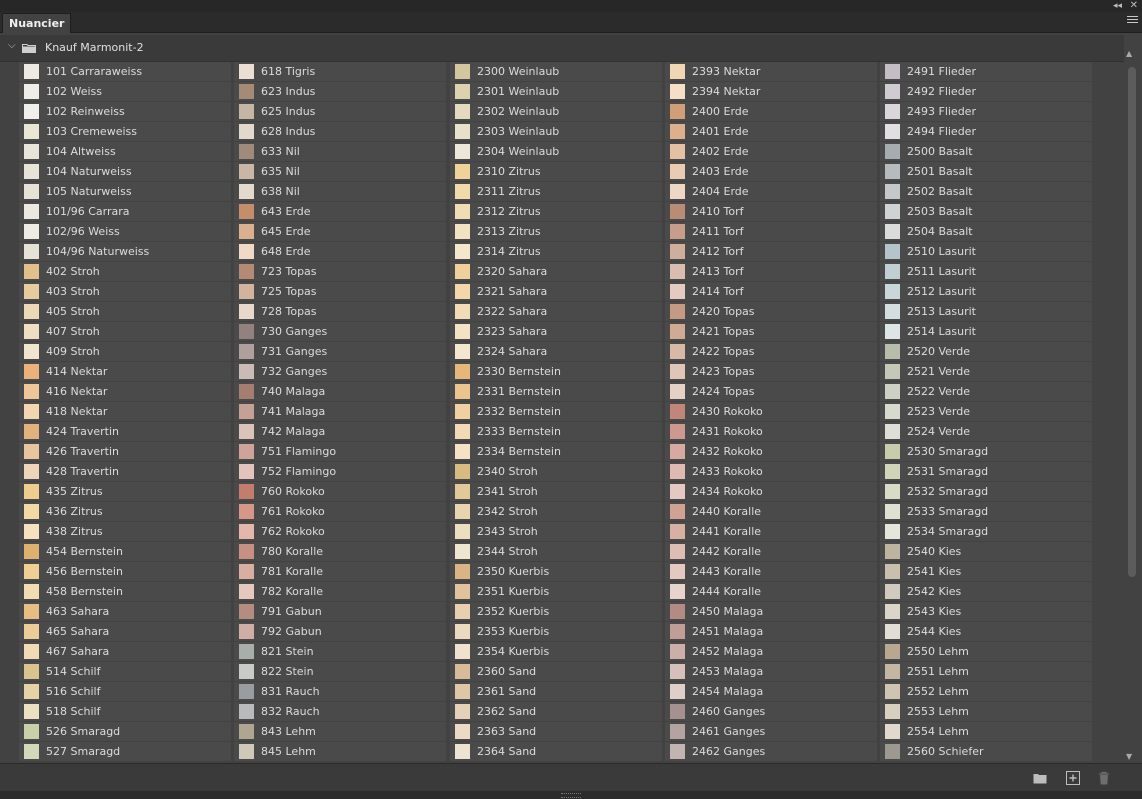  Describe the element at coordinates (340, 691) in the screenshot. I see `swatch-item: 831 Rauch` at that location.